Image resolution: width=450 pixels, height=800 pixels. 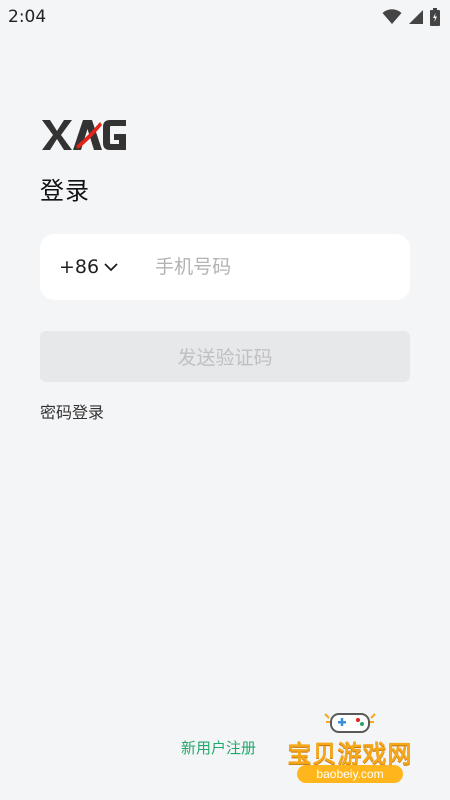 I want to click on page-title: 登录, so click(x=65, y=191).